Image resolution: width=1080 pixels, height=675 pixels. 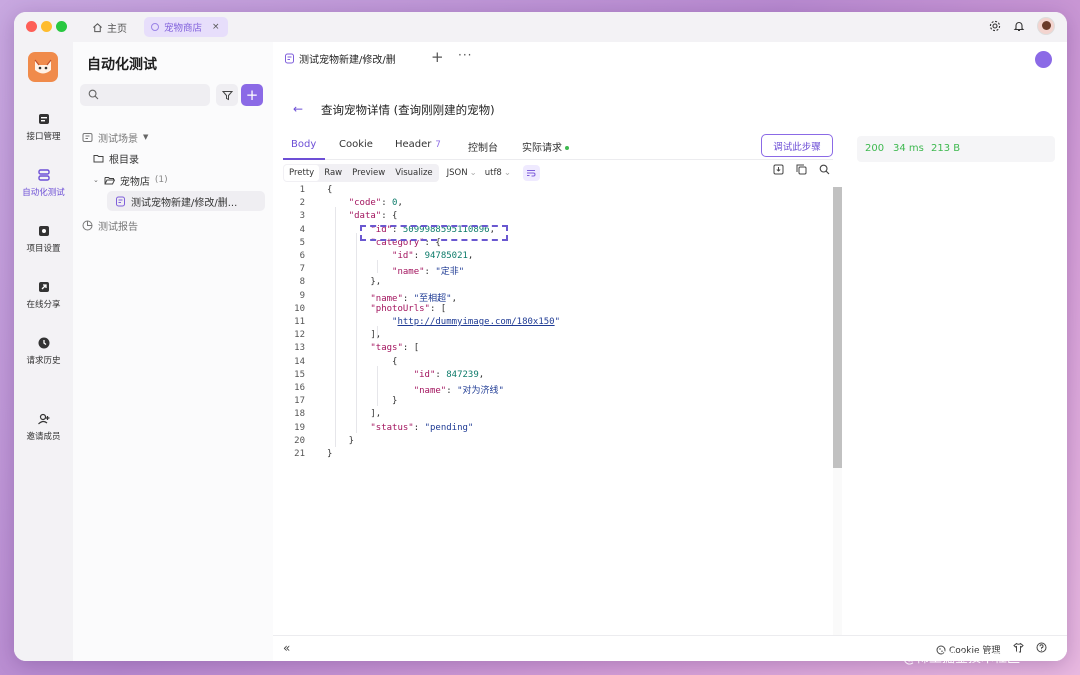 I want to click on more-tabs-button: ···, so click(x=465, y=55).